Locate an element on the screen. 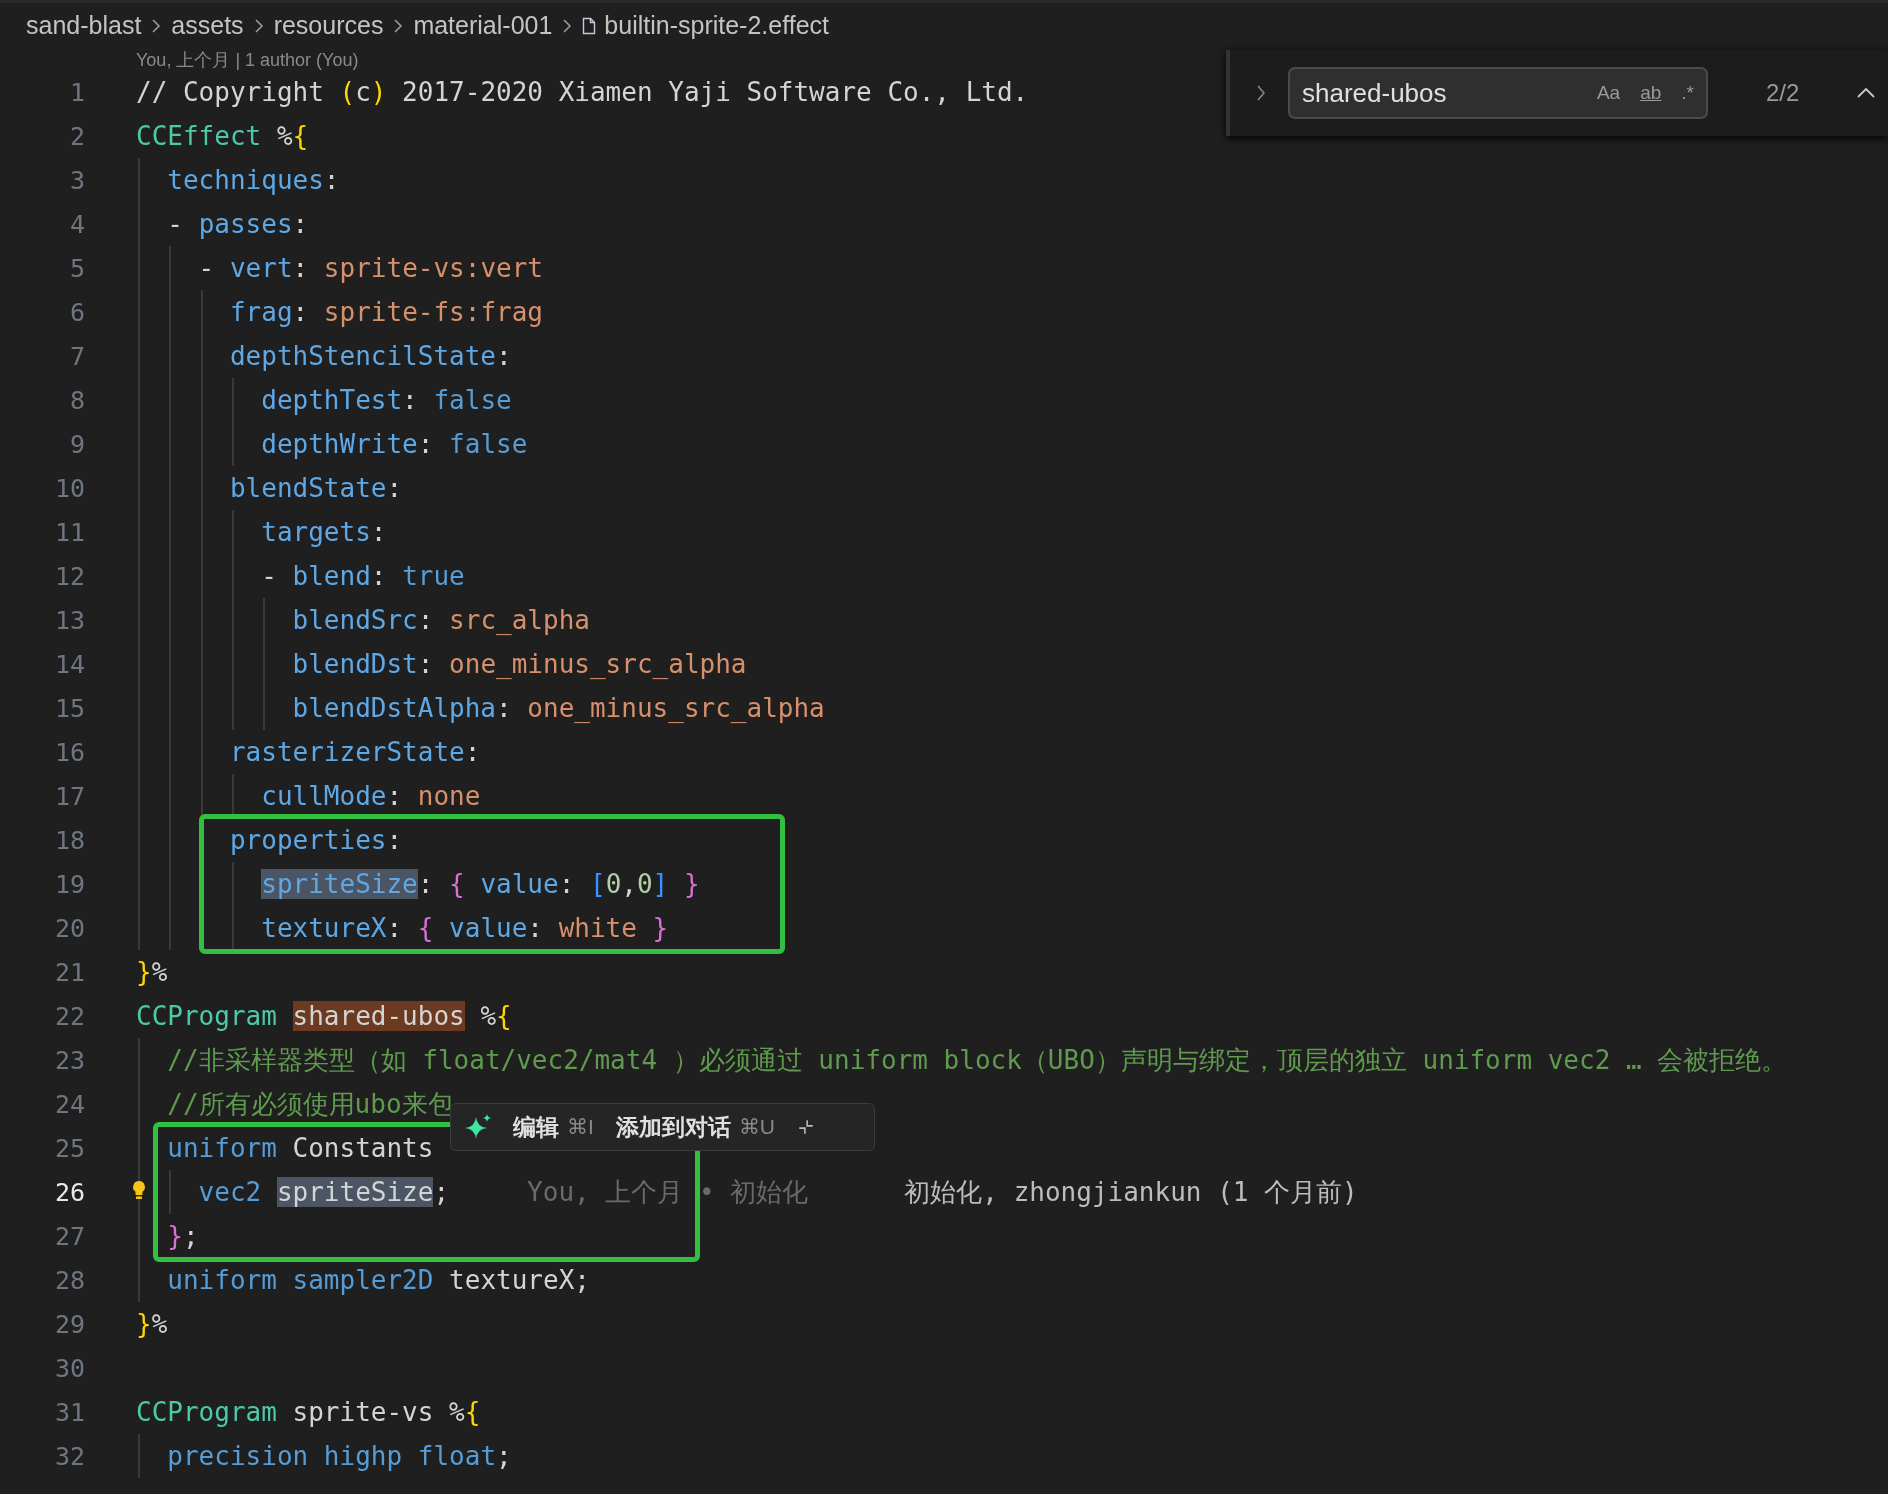  lightbulb-icon is located at coordinates (139, 1191).